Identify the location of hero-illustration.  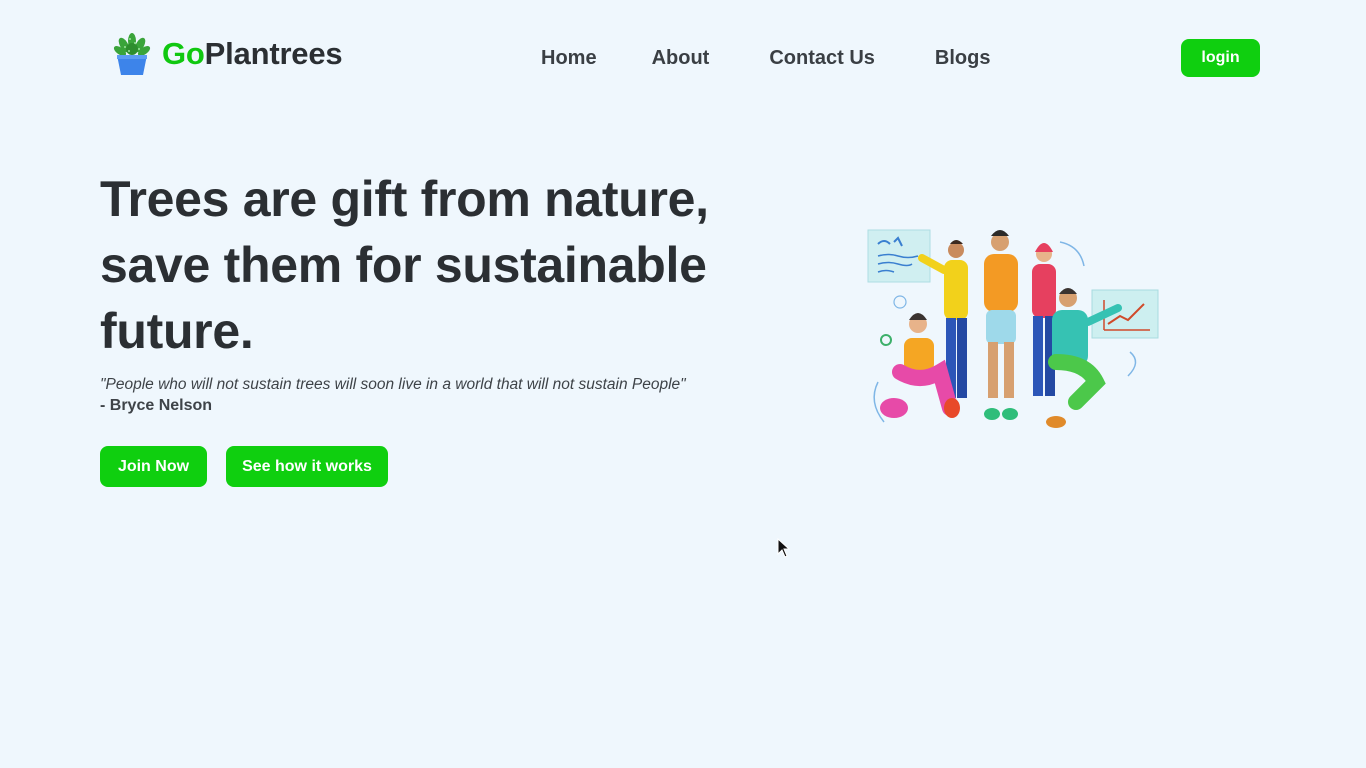
(1013, 328).